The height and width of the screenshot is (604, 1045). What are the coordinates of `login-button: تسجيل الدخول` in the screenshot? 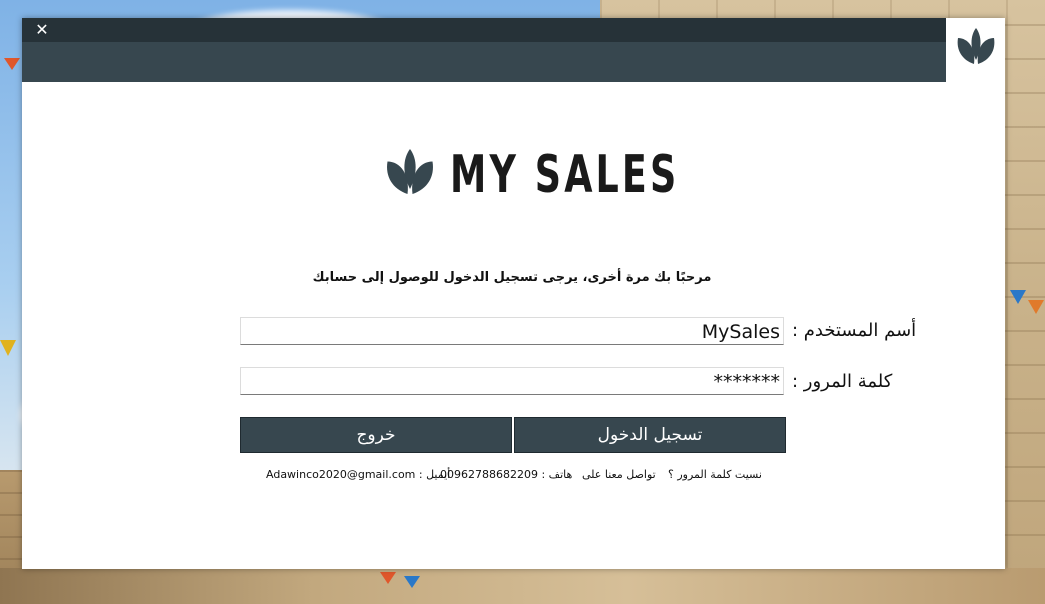 It's located at (650, 435).